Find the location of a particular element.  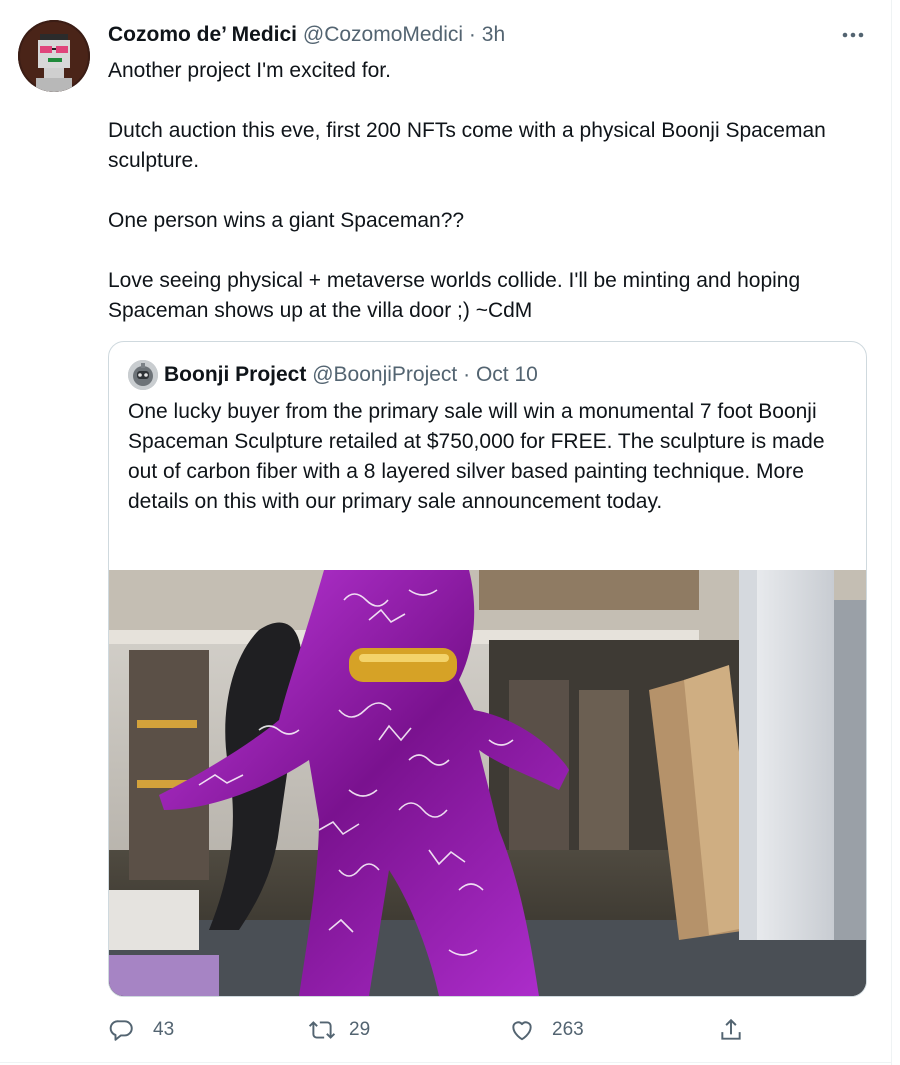

share-icon is located at coordinates (731, 1030).